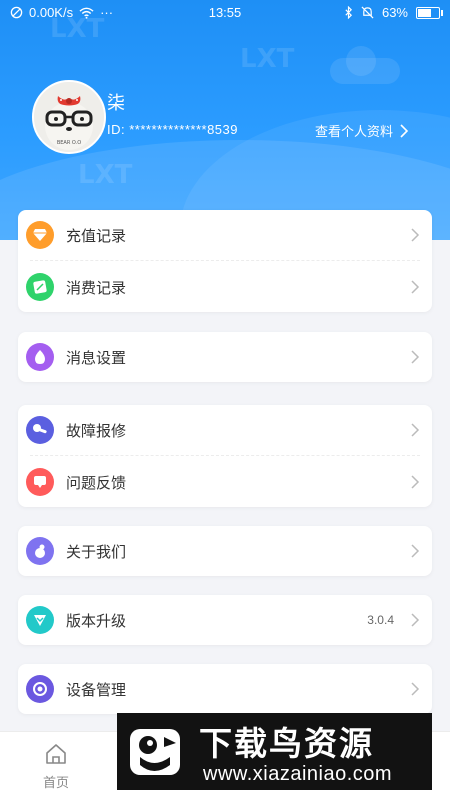 The image size is (450, 801). What do you see at coordinates (40, 235) in the screenshot?
I see `diamond-icon` at bounding box center [40, 235].